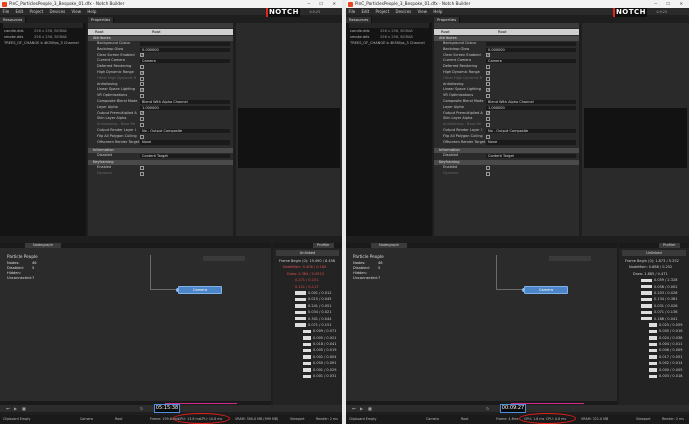 The image size is (689, 424). I want to click on profiler-row: 0.003 / 0.018, so click(654, 376).